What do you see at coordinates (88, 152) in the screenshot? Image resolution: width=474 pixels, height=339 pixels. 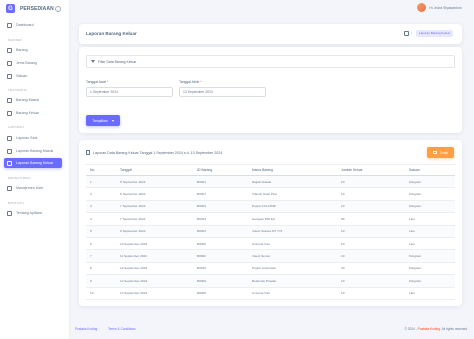 I see `document-icon` at bounding box center [88, 152].